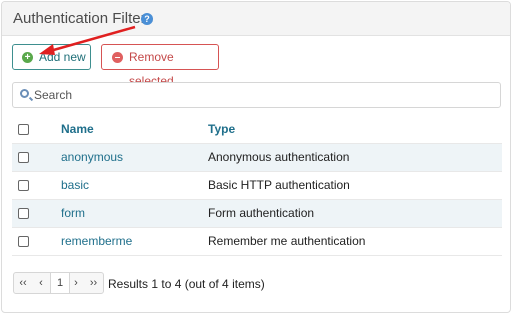  I want to click on table-row: basic Basic HTTP authentication, so click(257, 186).